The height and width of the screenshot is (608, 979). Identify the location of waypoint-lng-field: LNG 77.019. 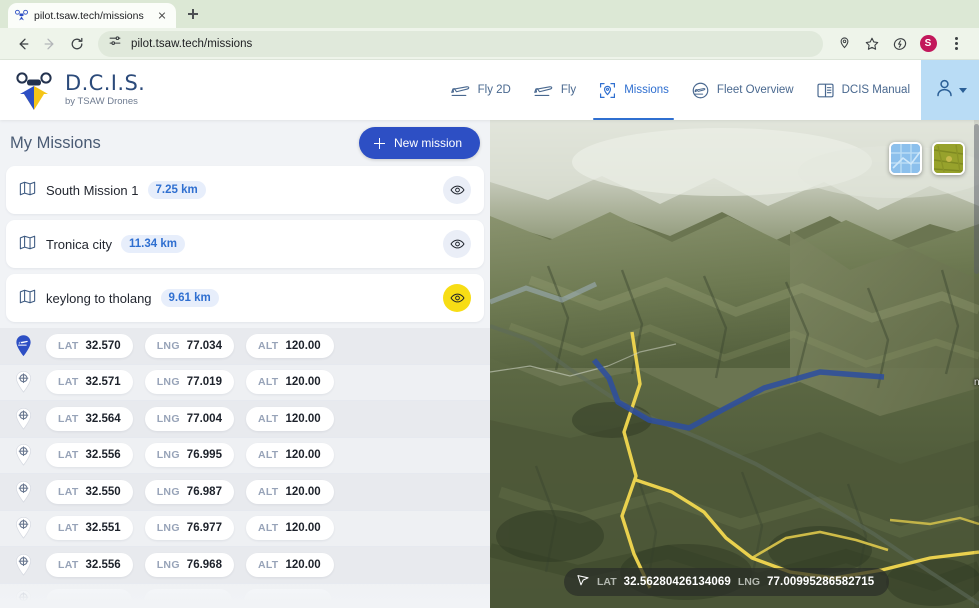
(189, 382).